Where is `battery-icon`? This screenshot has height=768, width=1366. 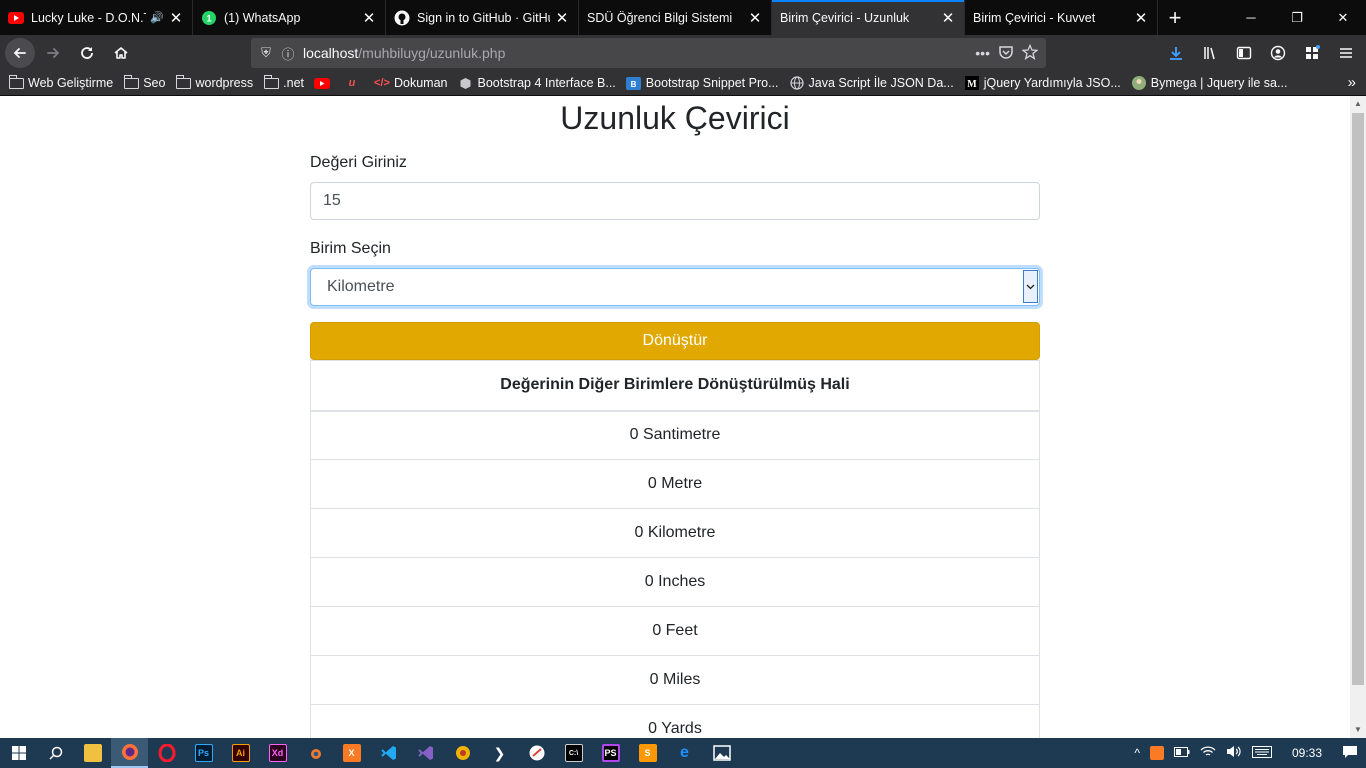 battery-icon is located at coordinates (1181, 753).